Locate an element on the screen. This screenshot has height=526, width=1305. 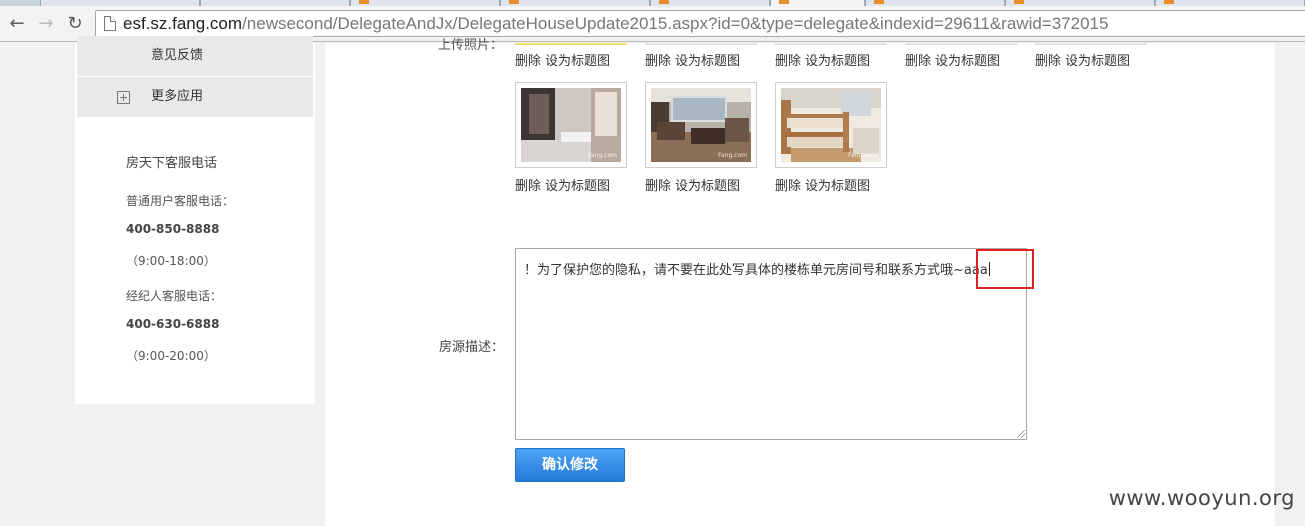
back-arrow-icon: ← is located at coordinates (17, 24).